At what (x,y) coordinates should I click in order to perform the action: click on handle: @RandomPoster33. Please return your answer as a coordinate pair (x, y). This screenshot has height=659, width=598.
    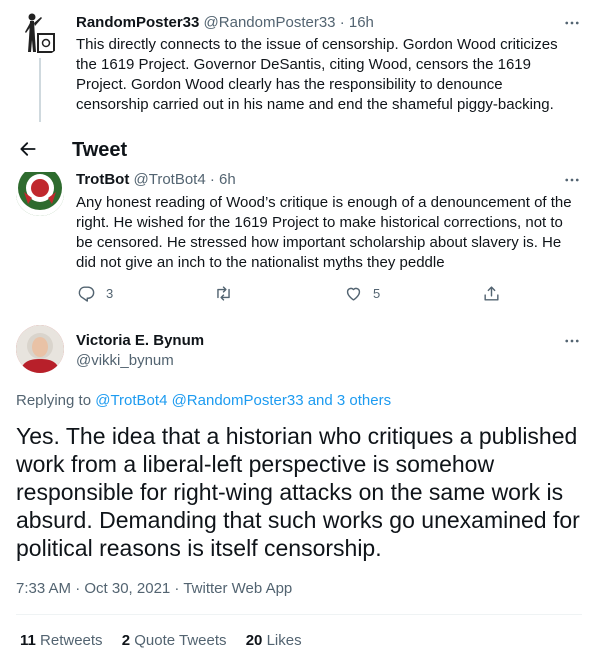
    Looking at the image, I should click on (270, 22).